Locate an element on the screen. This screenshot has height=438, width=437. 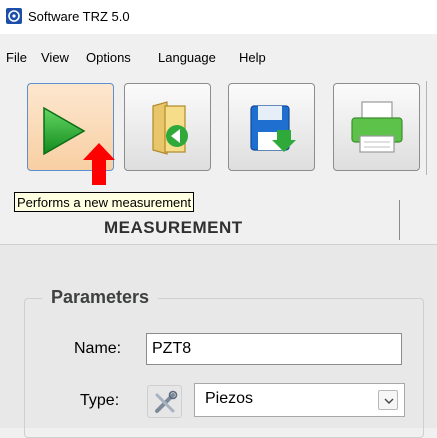
type-tools-button is located at coordinates (164, 401).